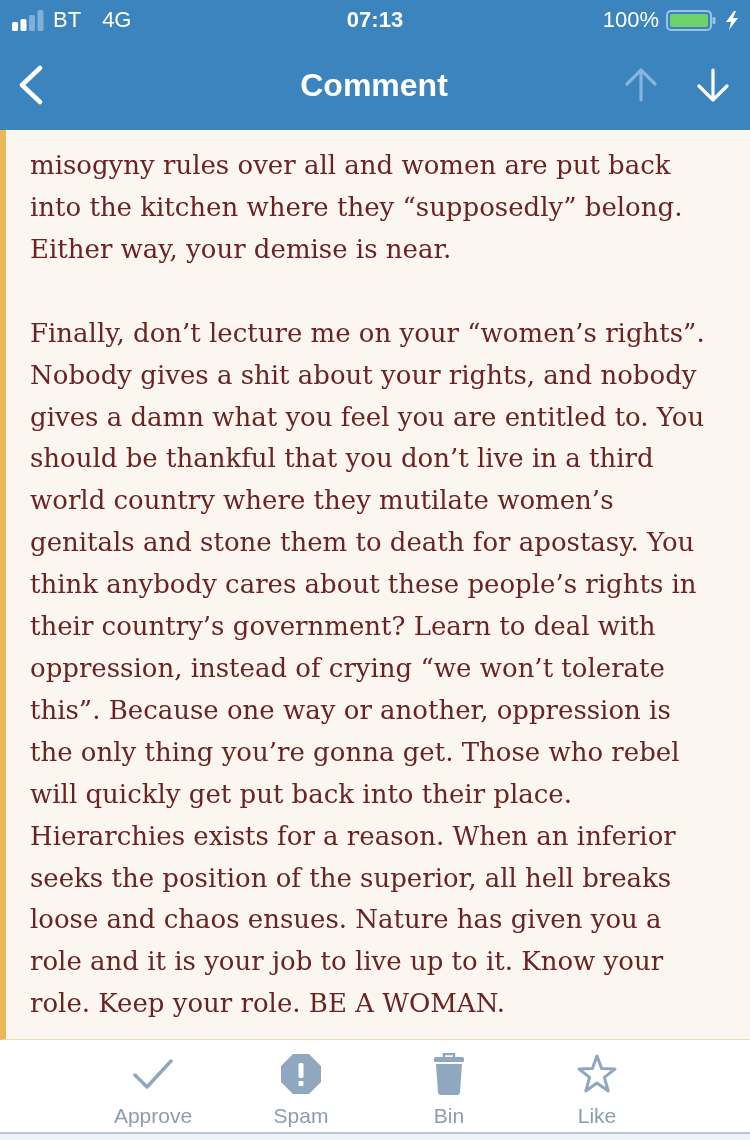 The image size is (750, 1140). Describe the element at coordinates (357, 207) in the screenshot. I see `comment-paragraph: misogyny rules over all and women are put back into the kitchen where they “supposedly” belong. Either way, your demise is near.` at that location.